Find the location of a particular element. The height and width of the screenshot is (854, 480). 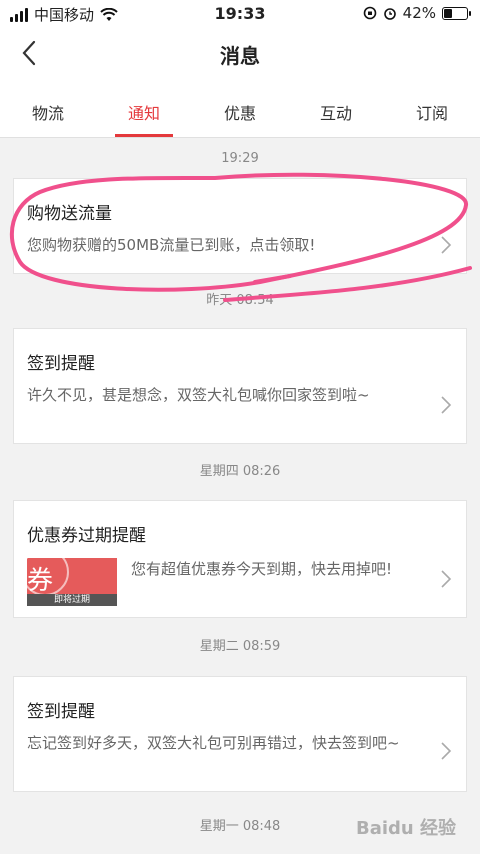

alarm-icon is located at coordinates (389, 14).